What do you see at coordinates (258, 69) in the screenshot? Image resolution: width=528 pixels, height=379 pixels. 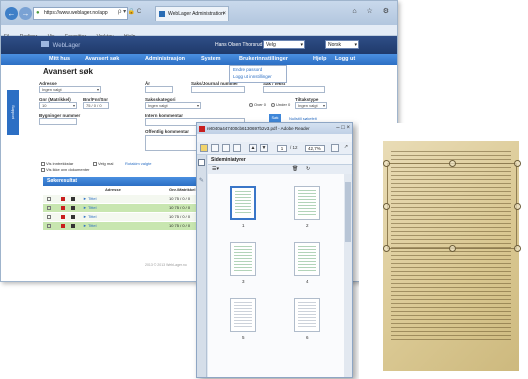 I see `dropdown-change-password: Endre passord` at bounding box center [258, 69].